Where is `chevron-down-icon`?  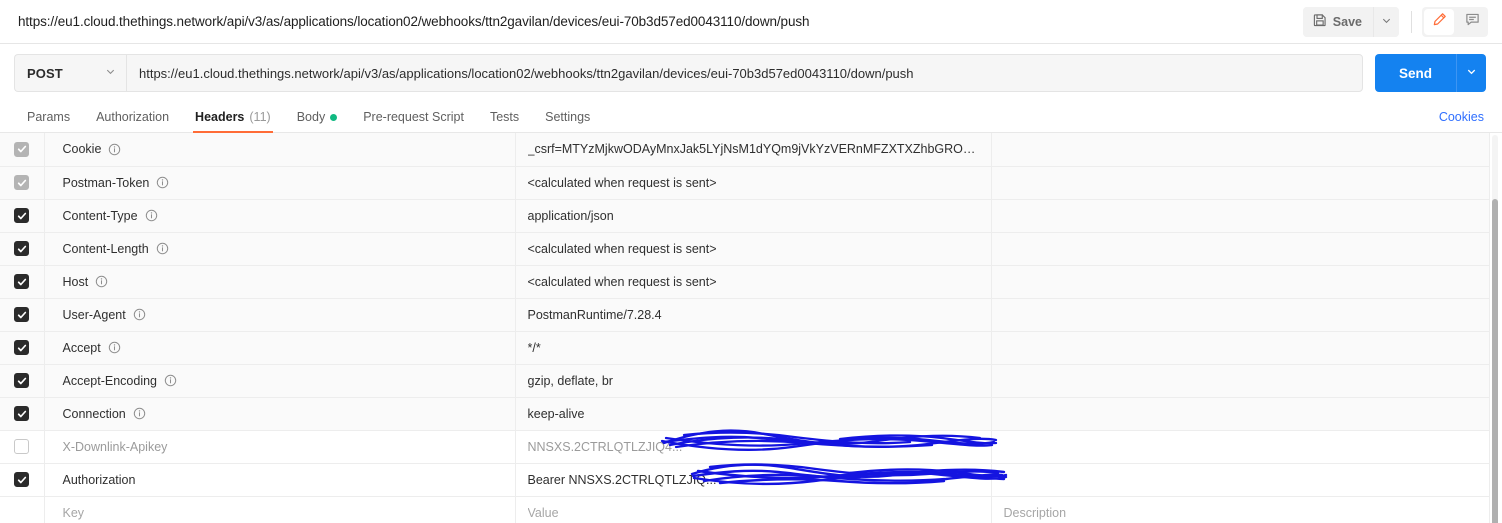
chevron-down-icon is located at coordinates (1471, 73).